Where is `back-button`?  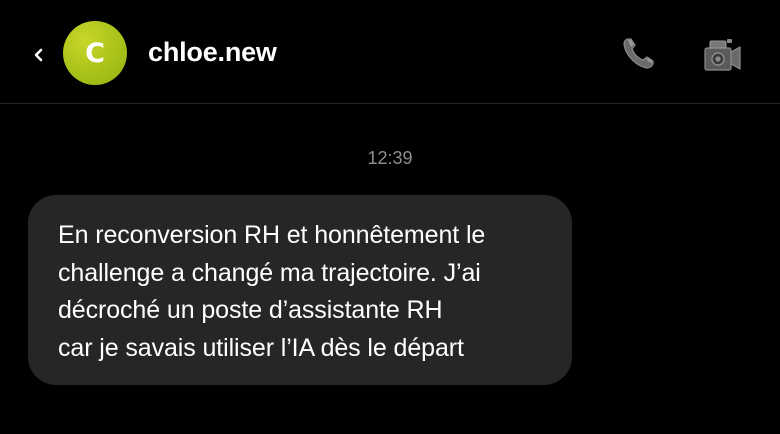 back-button is located at coordinates (38, 55).